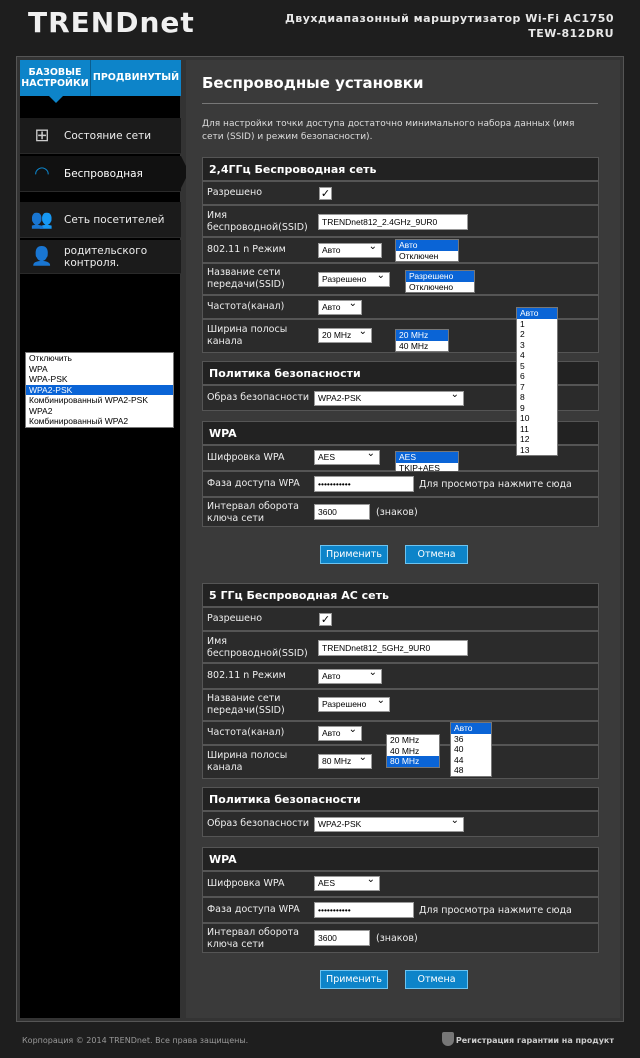  What do you see at coordinates (354, 979) in the screenshot?
I see `apply-button-5: Применить` at bounding box center [354, 979].